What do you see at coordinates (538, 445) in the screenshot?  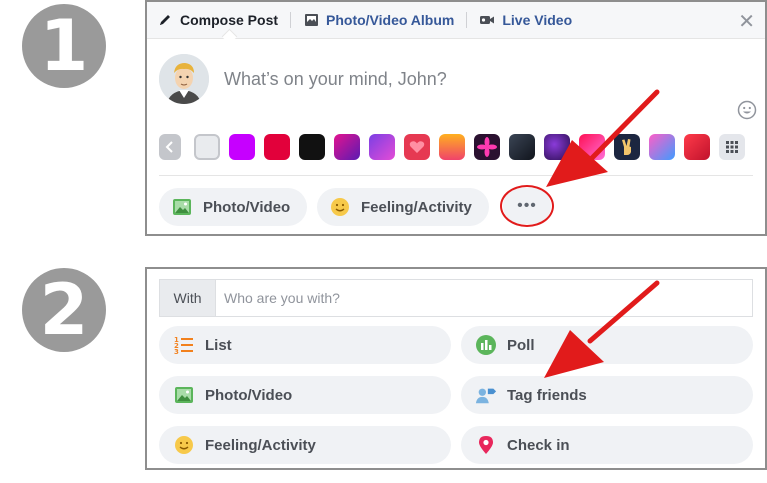 I see `check-in-label: Check in` at bounding box center [538, 445].